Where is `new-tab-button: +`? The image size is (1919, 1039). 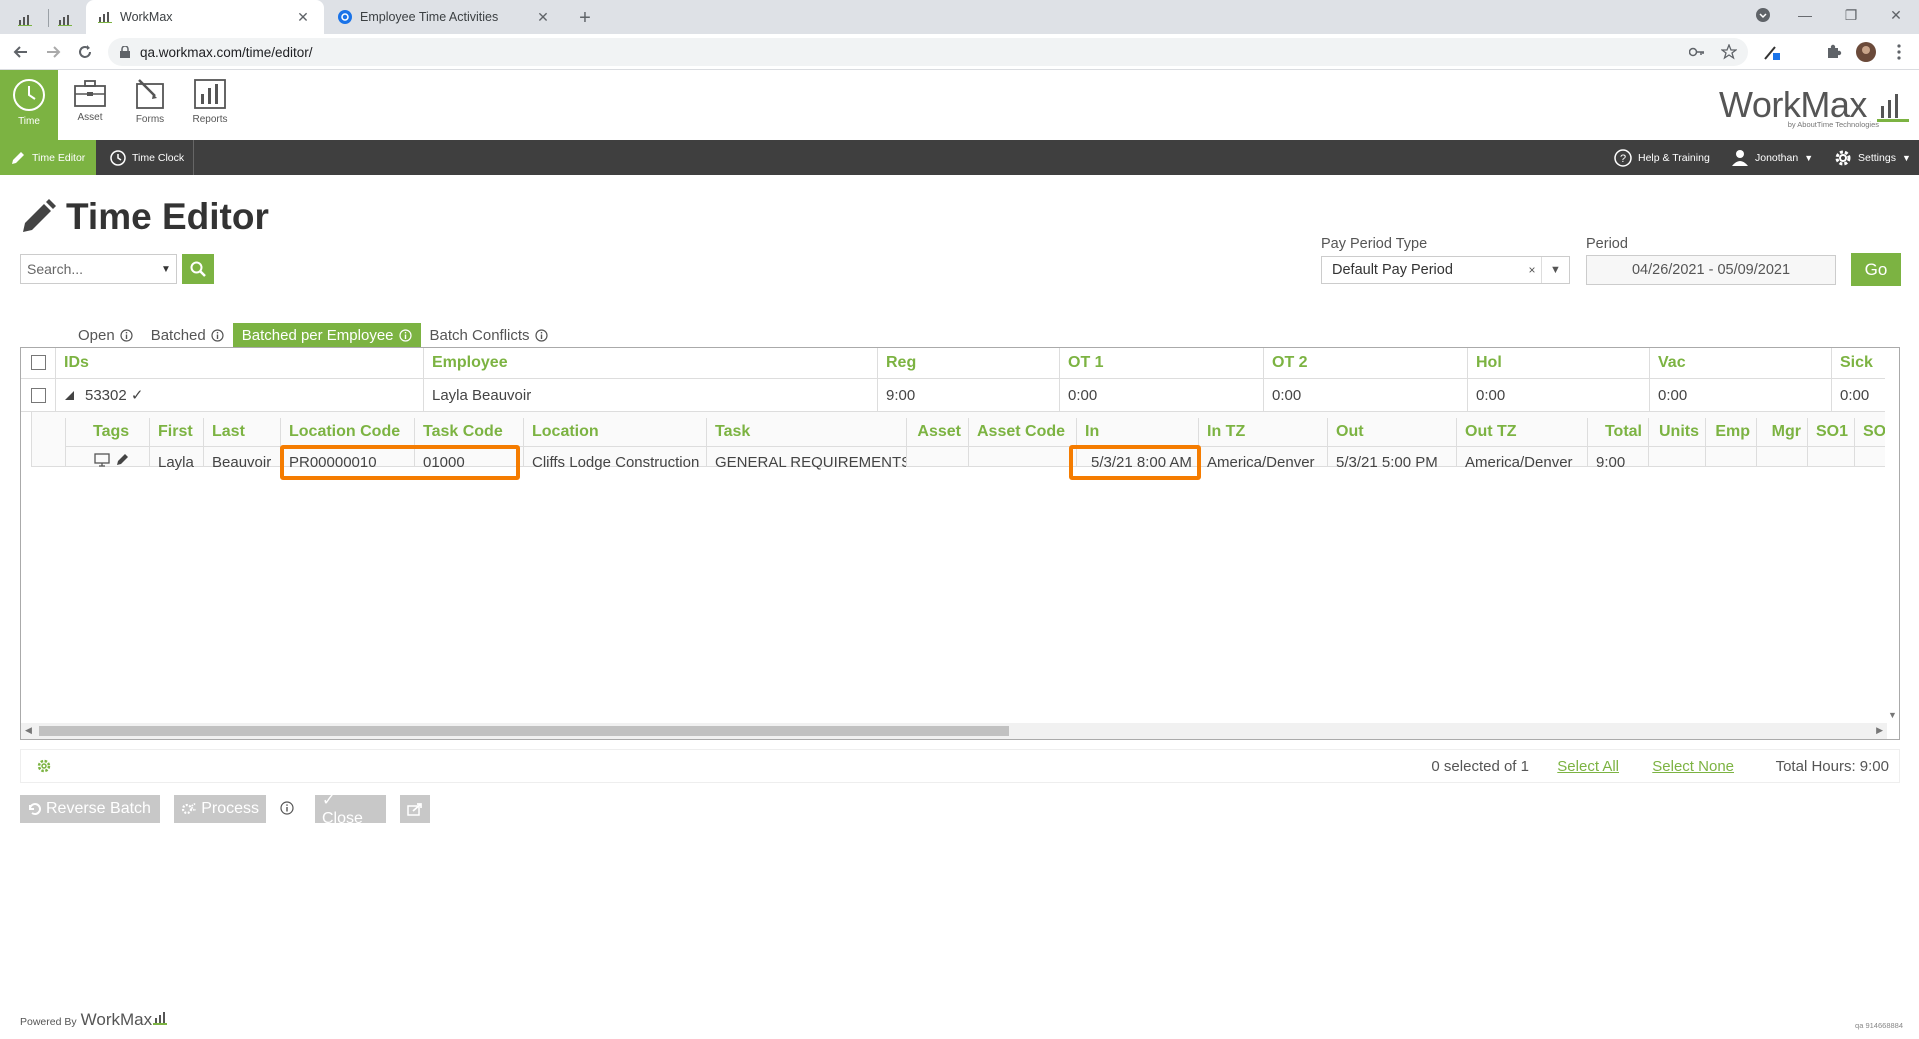 new-tab-button: + is located at coordinates (585, 18).